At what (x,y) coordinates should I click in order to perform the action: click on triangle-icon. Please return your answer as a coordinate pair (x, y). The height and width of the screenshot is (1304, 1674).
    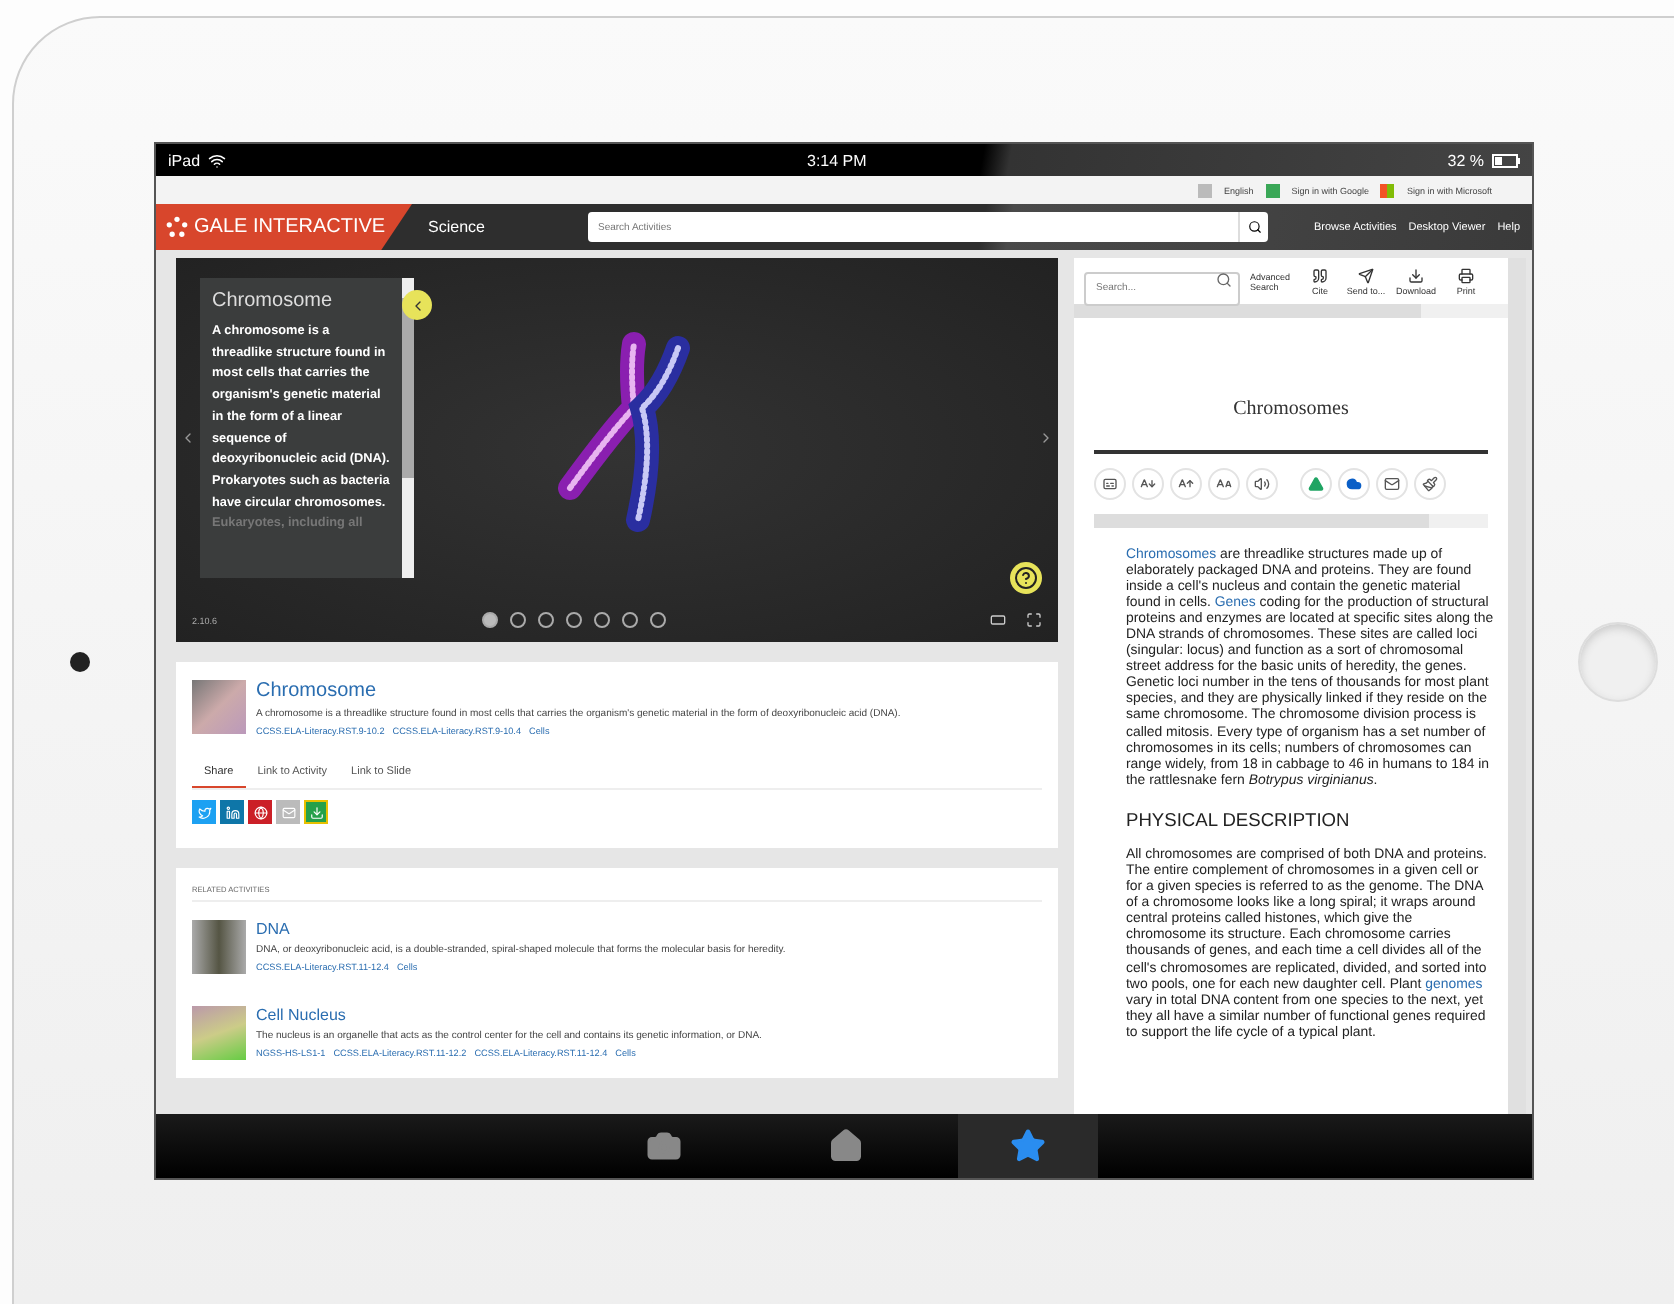
    Looking at the image, I should click on (1316, 483).